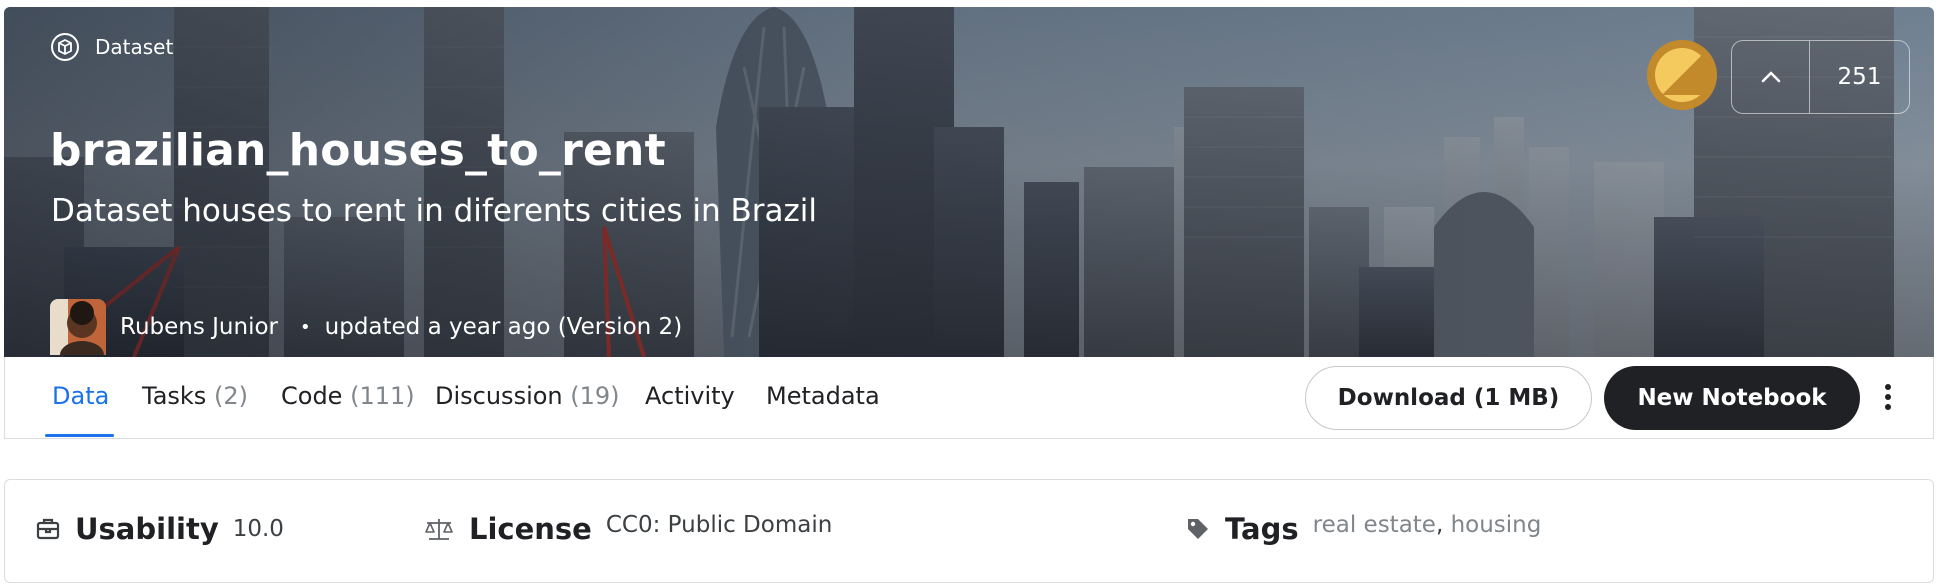 The width and height of the screenshot is (1939, 587). I want to click on avatar-photo, so click(78, 327).